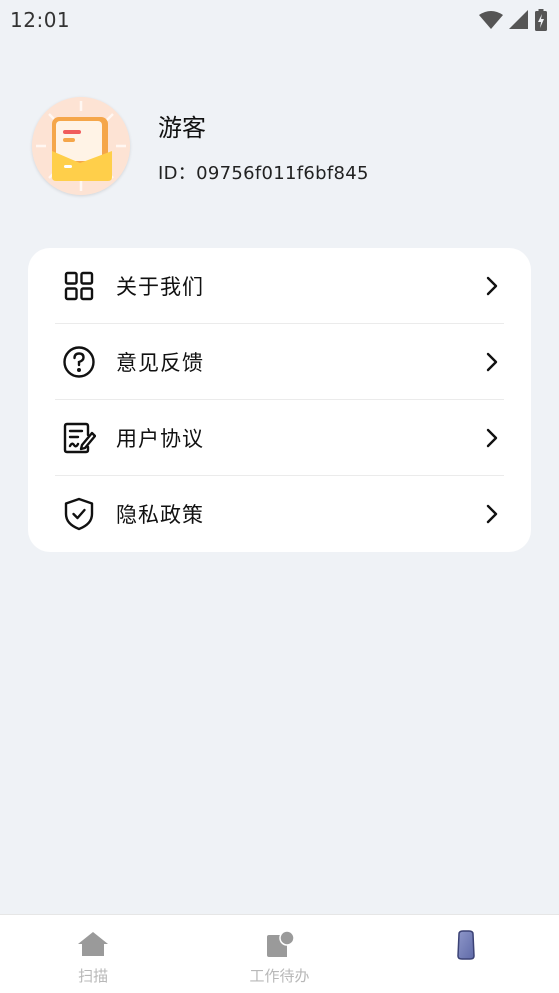 This screenshot has height=993, width=559. I want to click on profile-icon, so click(466, 945).